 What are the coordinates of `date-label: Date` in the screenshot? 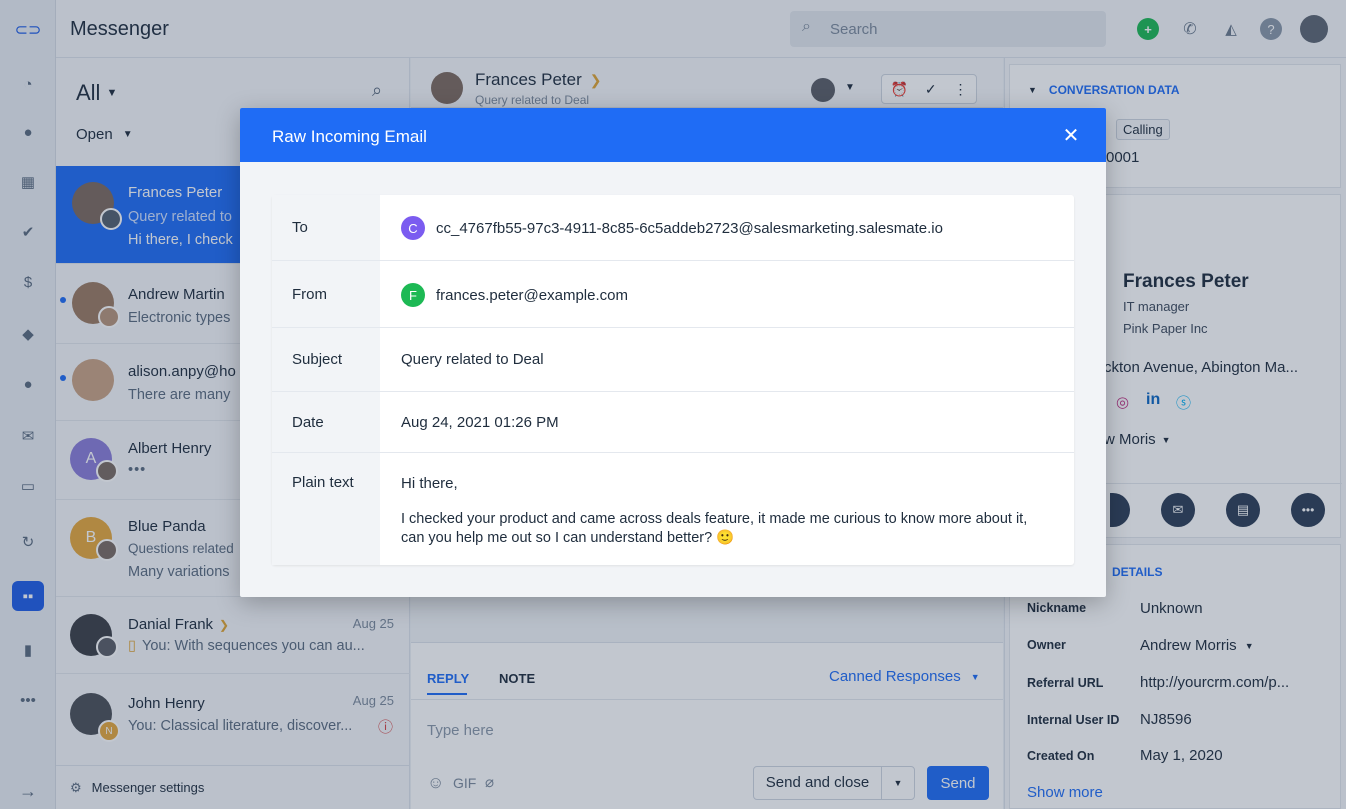 It's located at (326, 422).